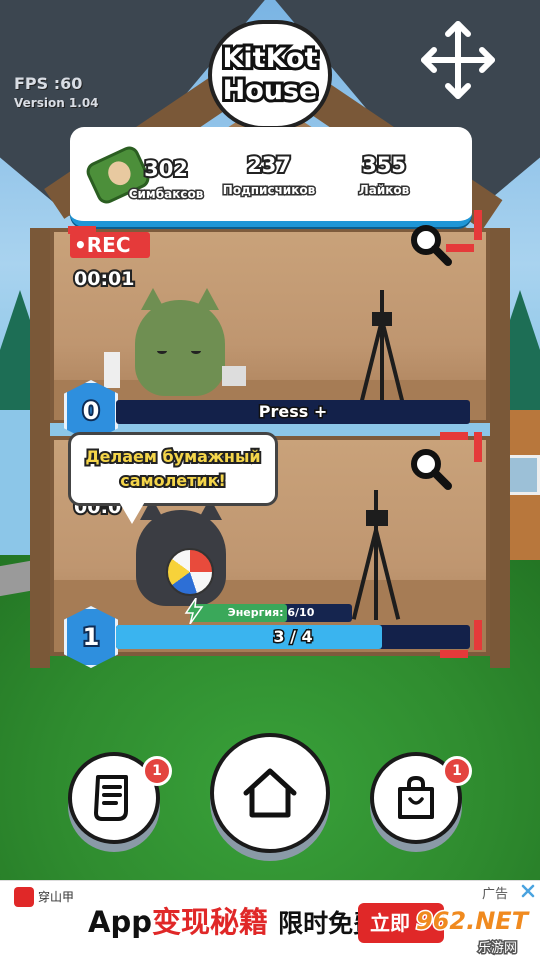  What do you see at coordinates (457, 771) in the screenshot?
I see `shop-badge: 1` at bounding box center [457, 771].